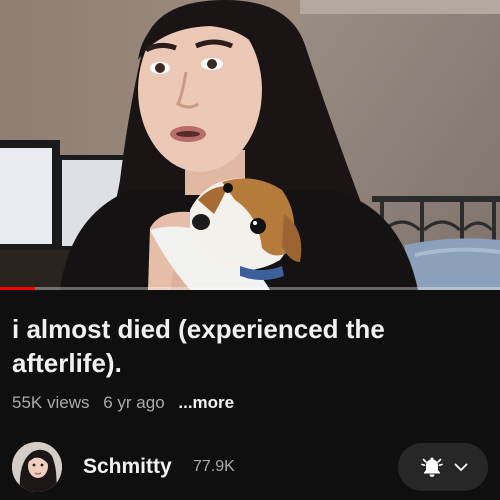  What do you see at coordinates (127, 467) in the screenshot?
I see `channel-name: Schmitty` at bounding box center [127, 467].